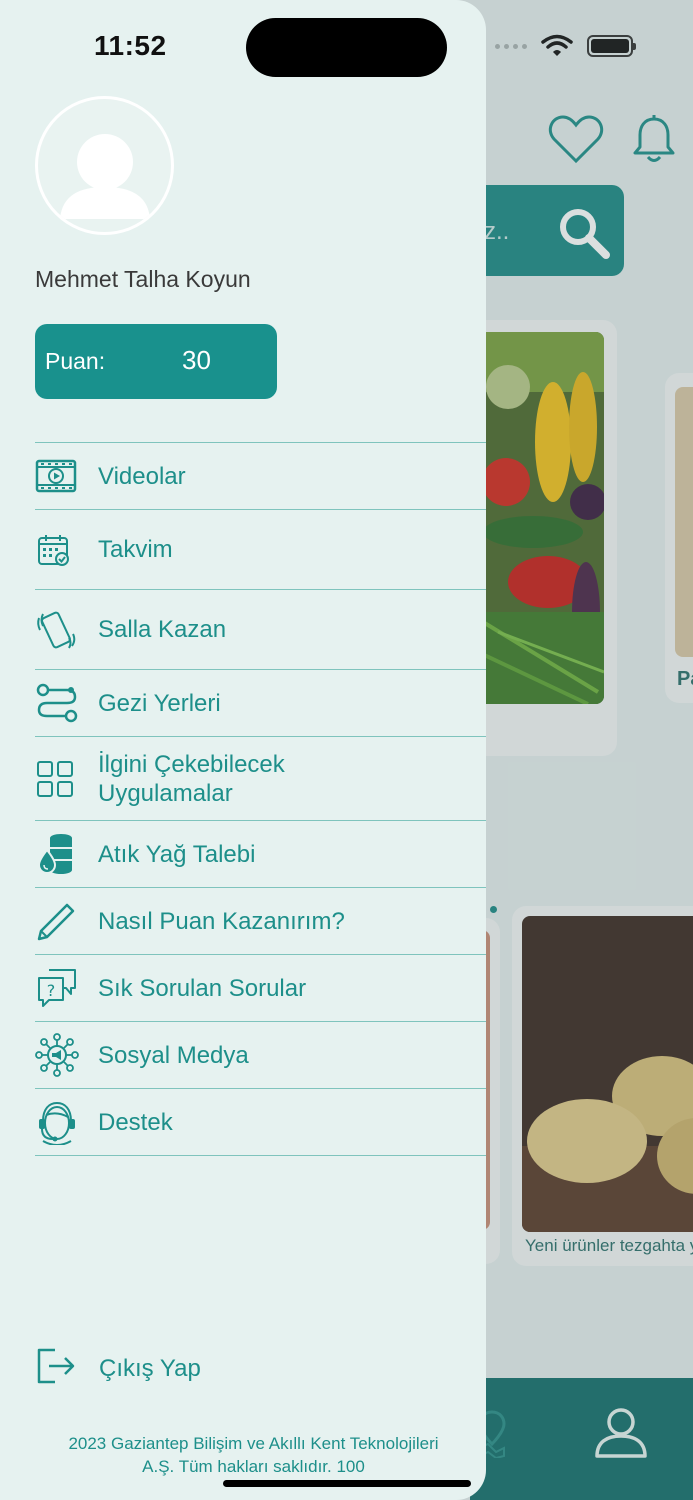  What do you see at coordinates (191, 778) in the screenshot?
I see `menu-item-label: İlgini Çekebilecek Uygulamalar` at bounding box center [191, 778].